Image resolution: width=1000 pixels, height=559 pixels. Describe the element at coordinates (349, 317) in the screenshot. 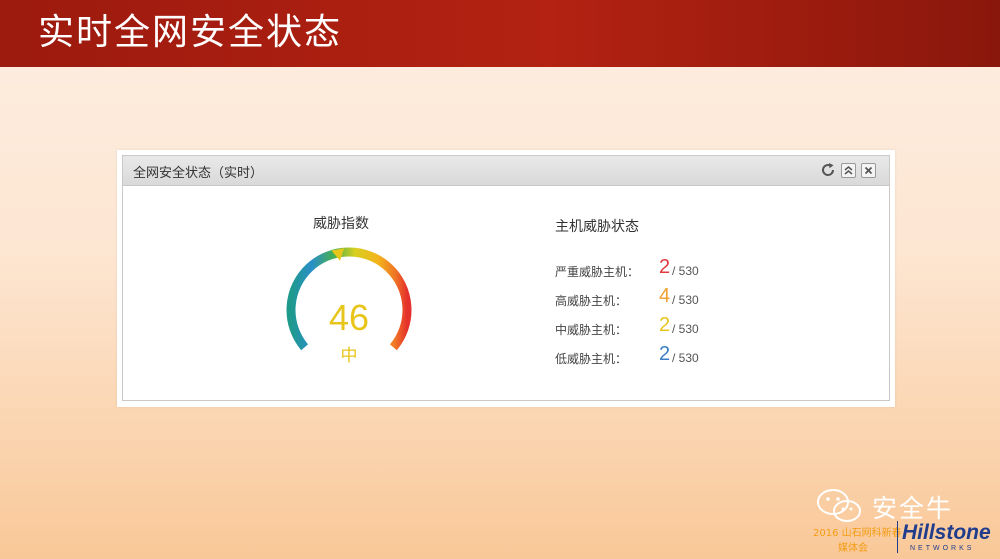

I see `threat-index-value: 46` at that location.